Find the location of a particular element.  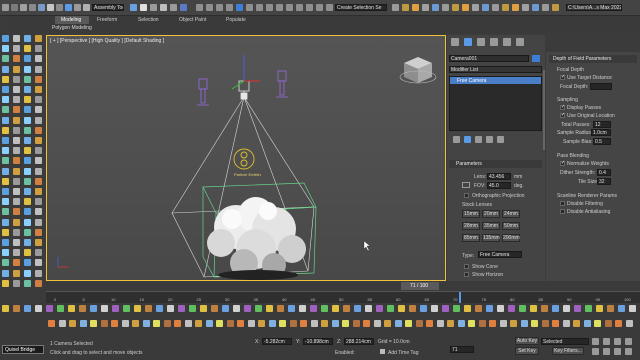

left-tool-1-0-icon is located at coordinates (5, 49).